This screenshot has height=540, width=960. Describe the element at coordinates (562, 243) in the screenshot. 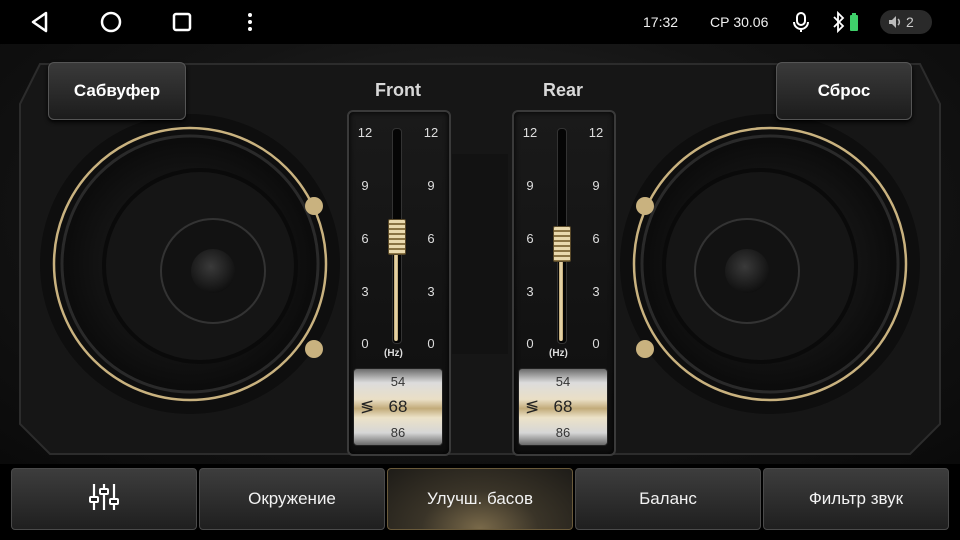

I see `rear-level-handle` at that location.